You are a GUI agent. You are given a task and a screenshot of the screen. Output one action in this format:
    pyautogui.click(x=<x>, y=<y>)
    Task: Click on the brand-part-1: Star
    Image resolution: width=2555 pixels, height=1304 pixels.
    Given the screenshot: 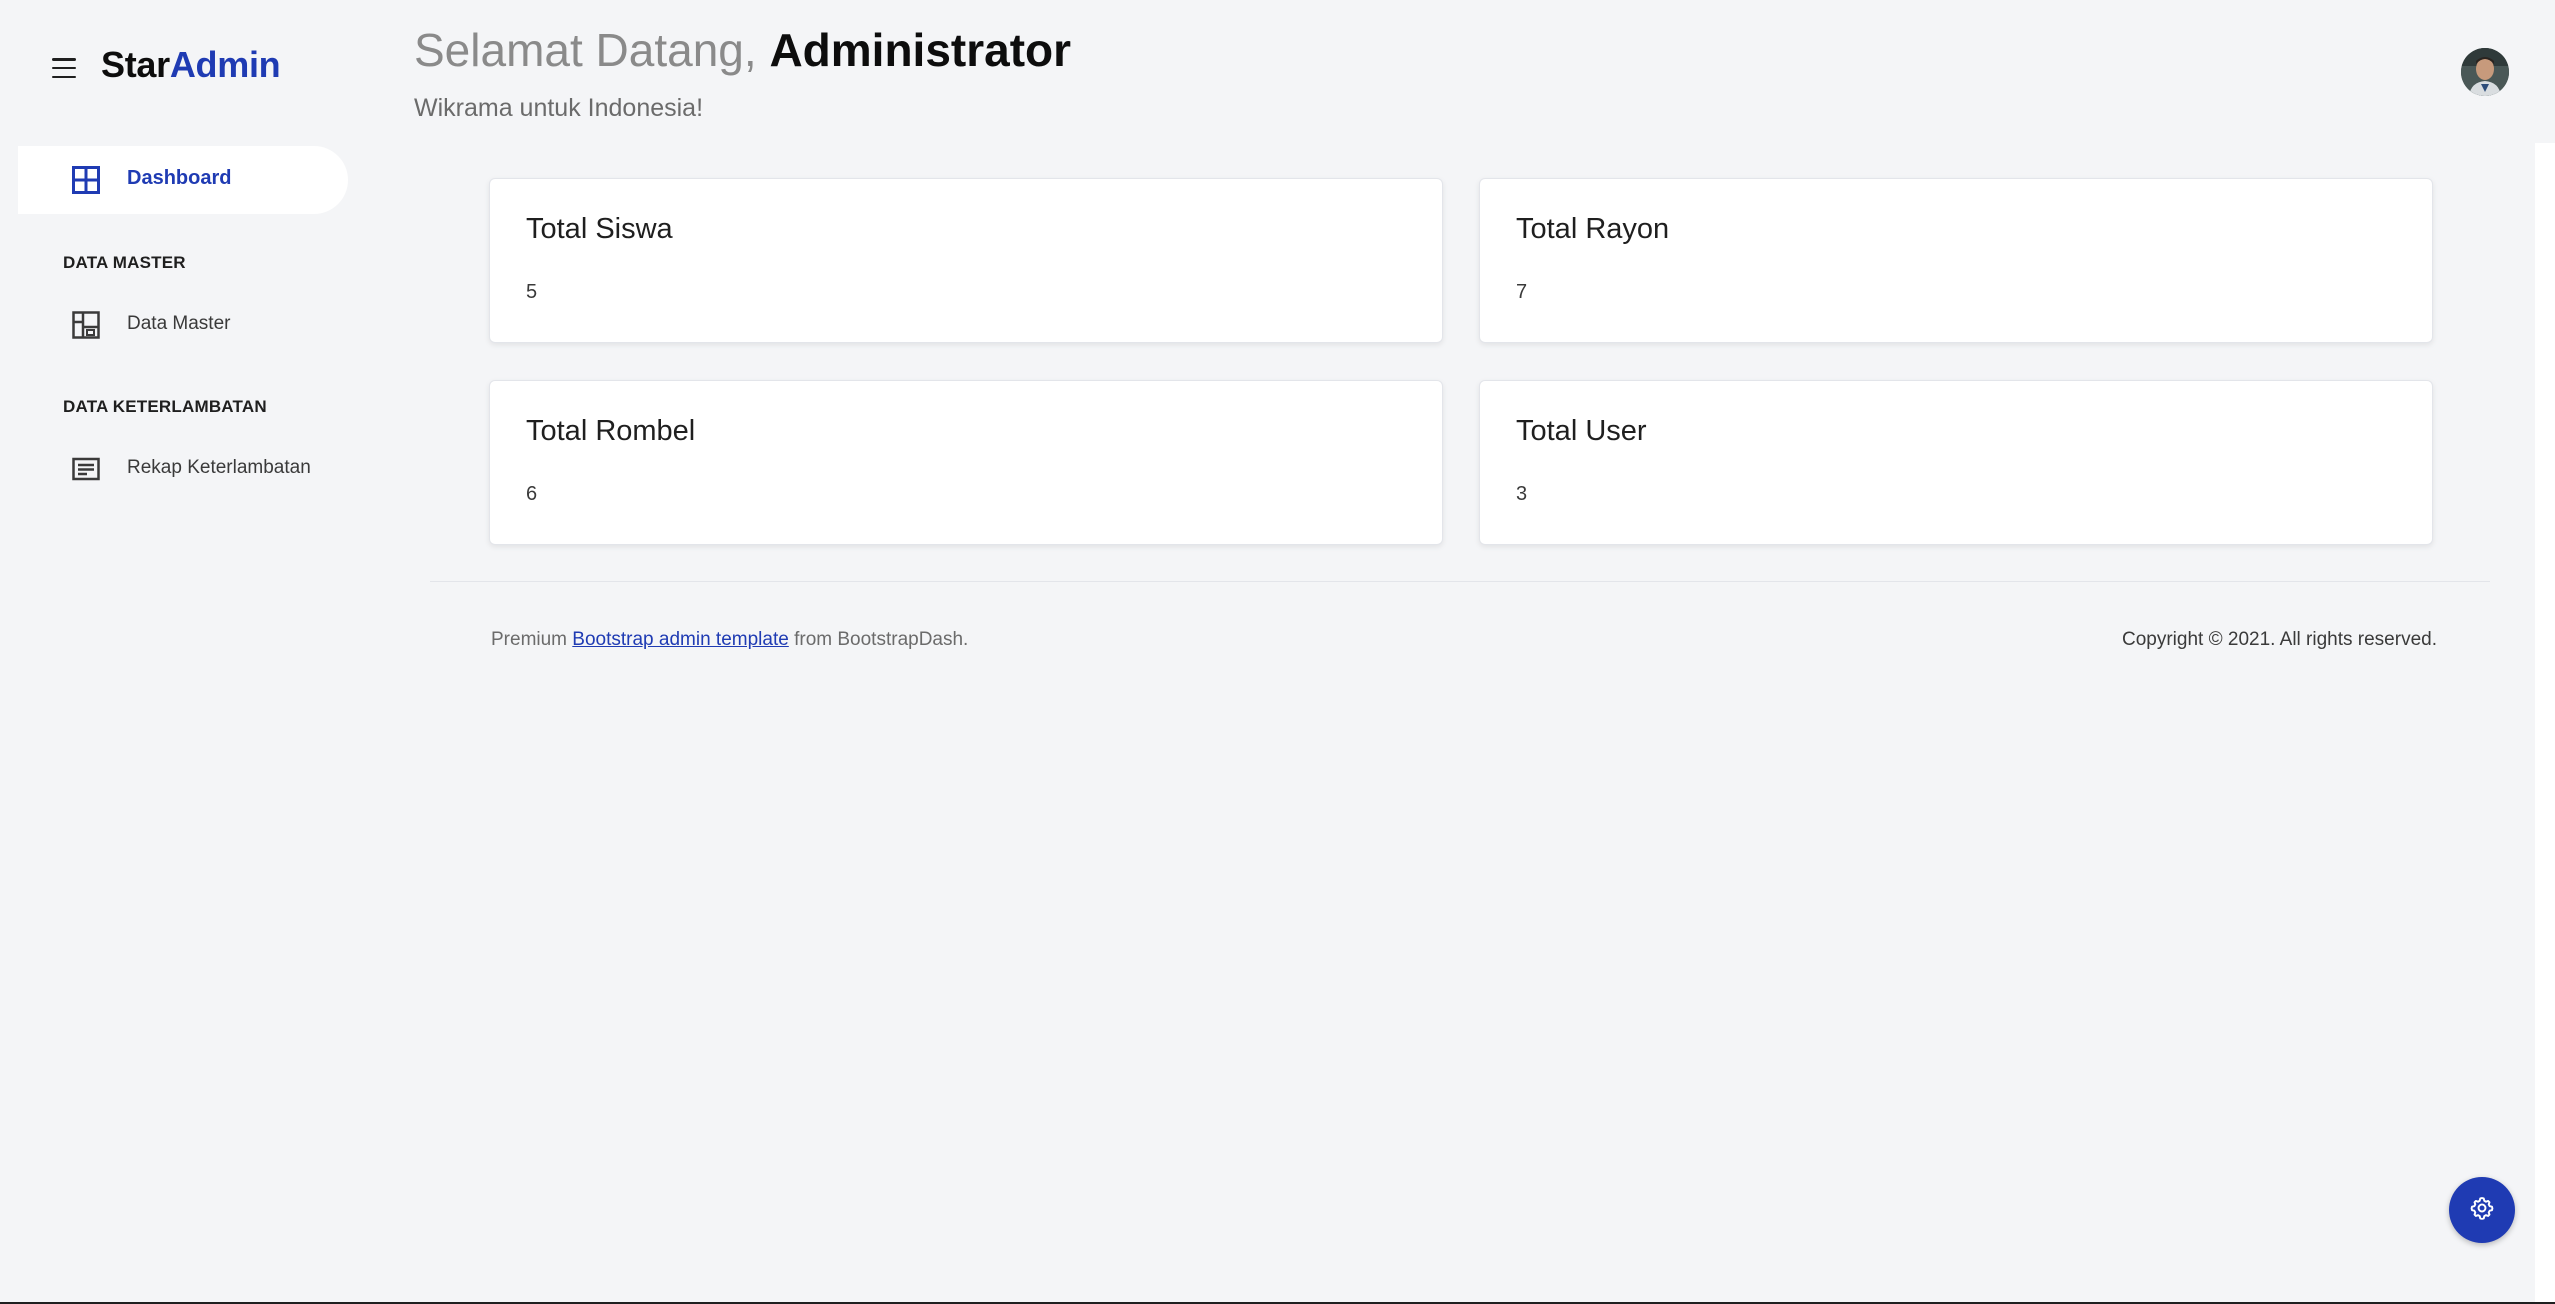 What is the action you would take?
    pyautogui.click(x=135, y=64)
    